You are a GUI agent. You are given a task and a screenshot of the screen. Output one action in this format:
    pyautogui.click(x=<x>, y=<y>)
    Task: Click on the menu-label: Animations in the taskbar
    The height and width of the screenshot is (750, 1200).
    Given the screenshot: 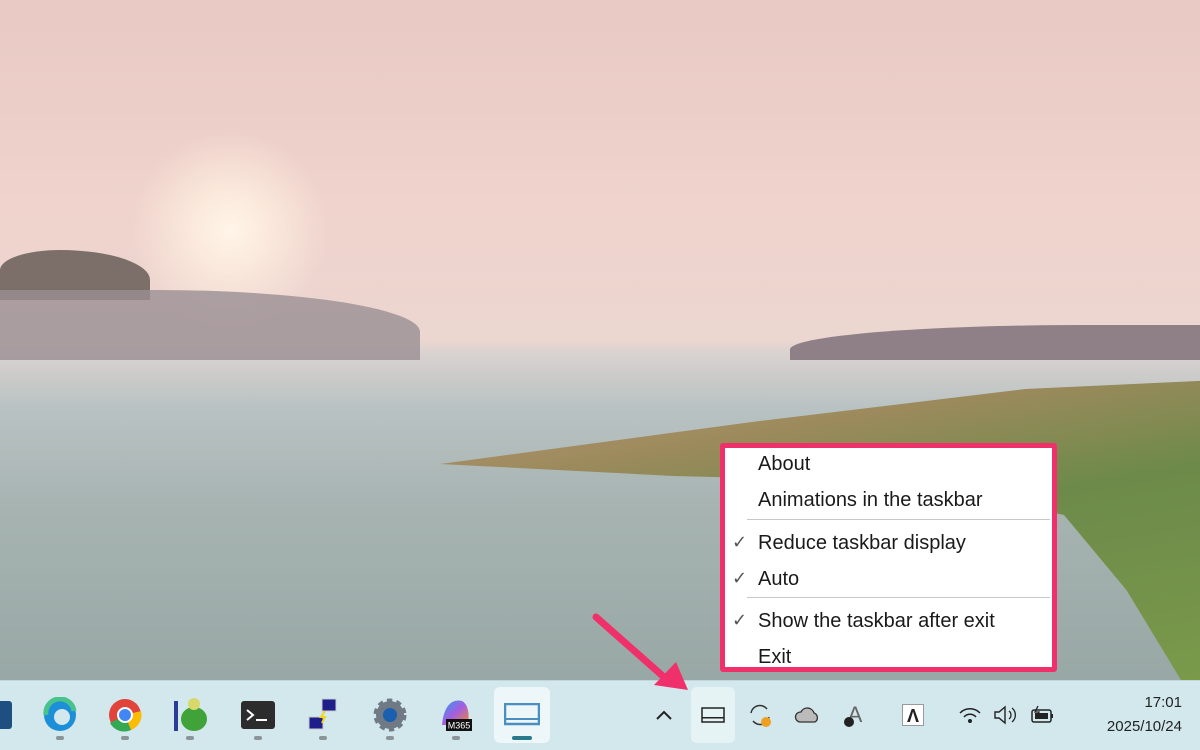 What is the action you would take?
    pyautogui.click(x=870, y=500)
    